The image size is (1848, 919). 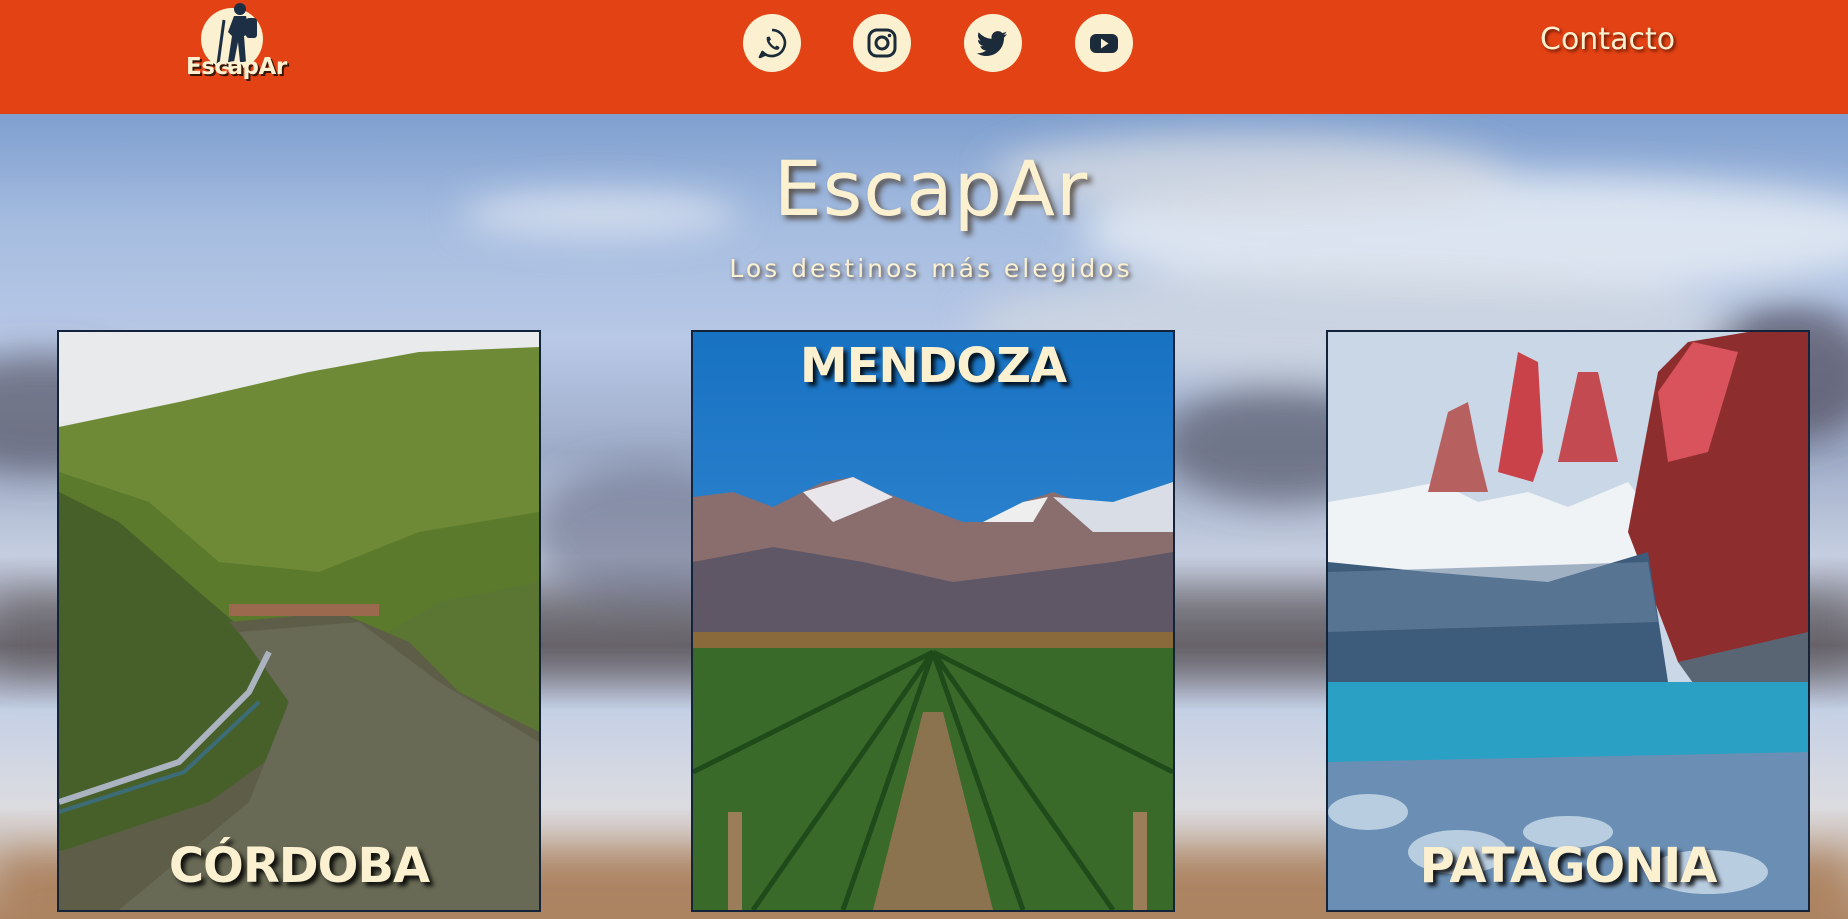 I want to click on twitter-button, so click(x=993, y=43).